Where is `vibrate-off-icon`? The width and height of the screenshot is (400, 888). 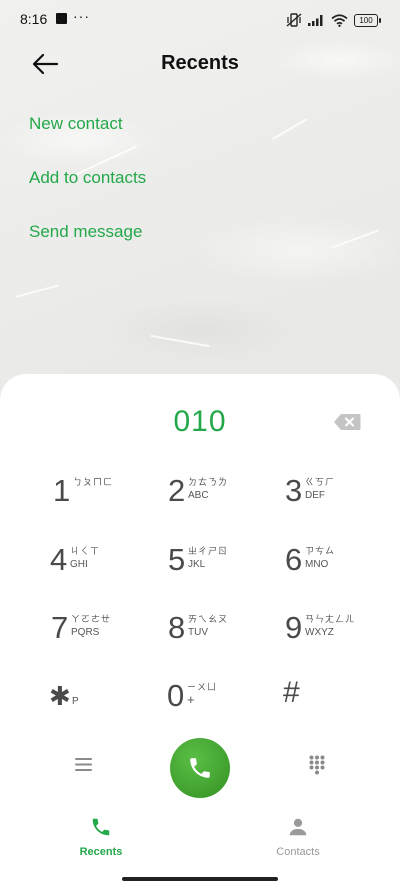
vibrate-off-icon is located at coordinates (294, 20).